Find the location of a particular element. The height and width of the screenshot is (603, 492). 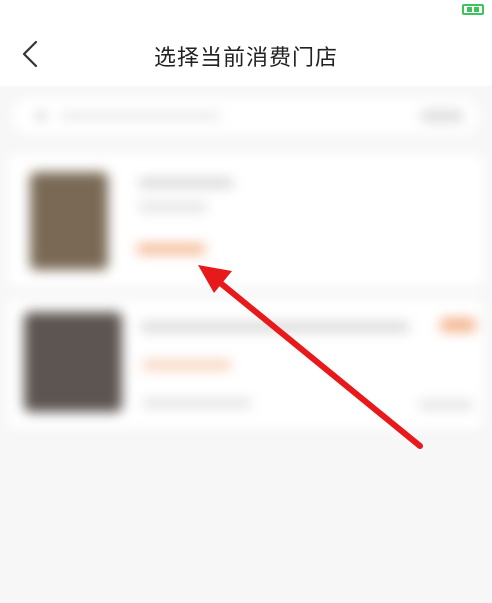

status-bar is located at coordinates (246, 11).